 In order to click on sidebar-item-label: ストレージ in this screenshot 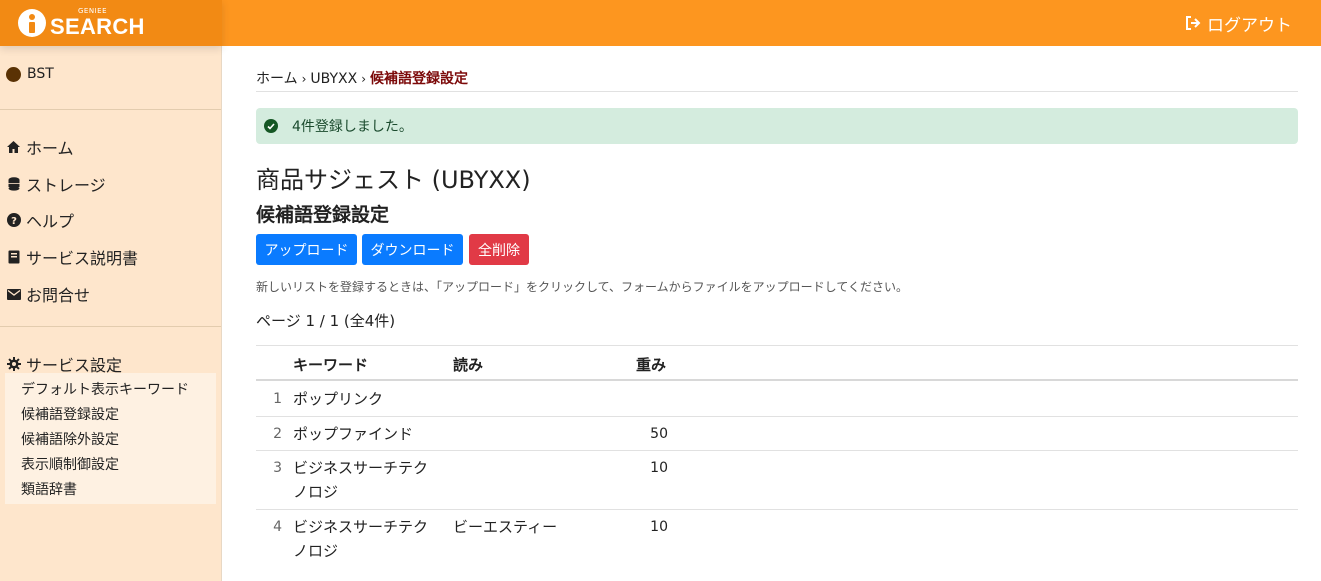, I will do `click(66, 185)`.